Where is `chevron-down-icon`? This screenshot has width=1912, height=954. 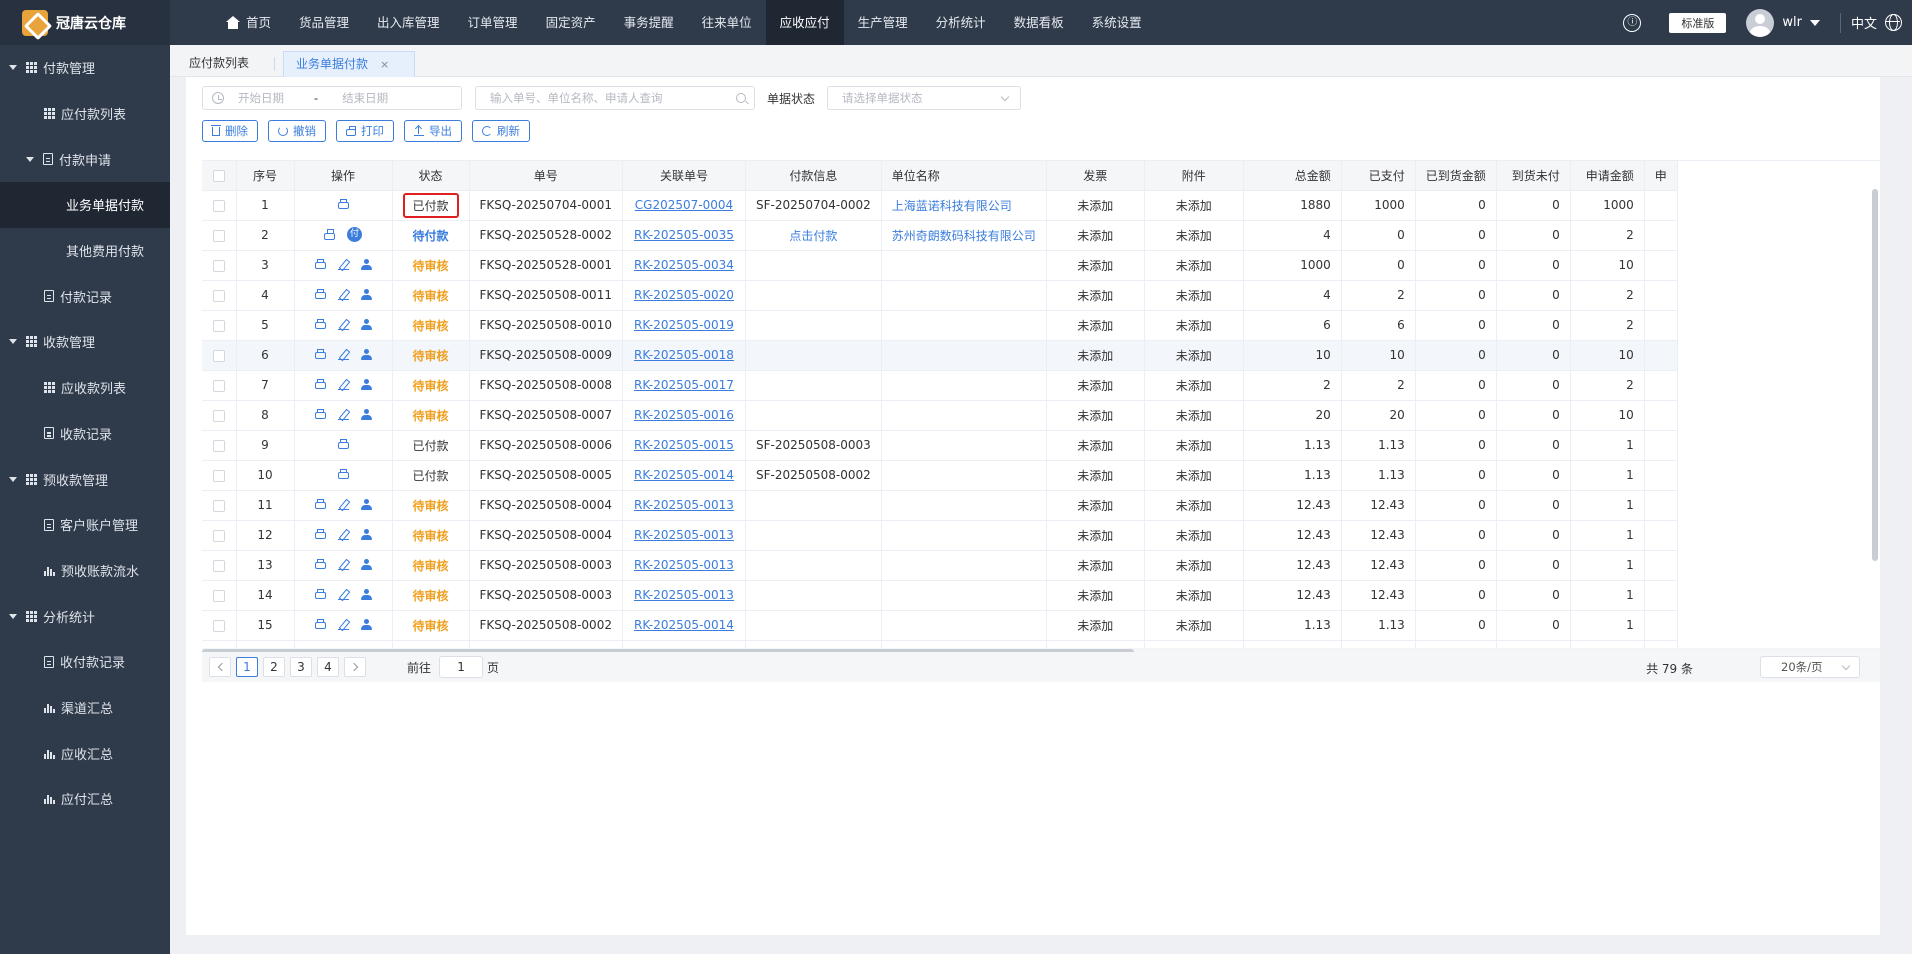
chevron-down-icon is located at coordinates (1814, 22).